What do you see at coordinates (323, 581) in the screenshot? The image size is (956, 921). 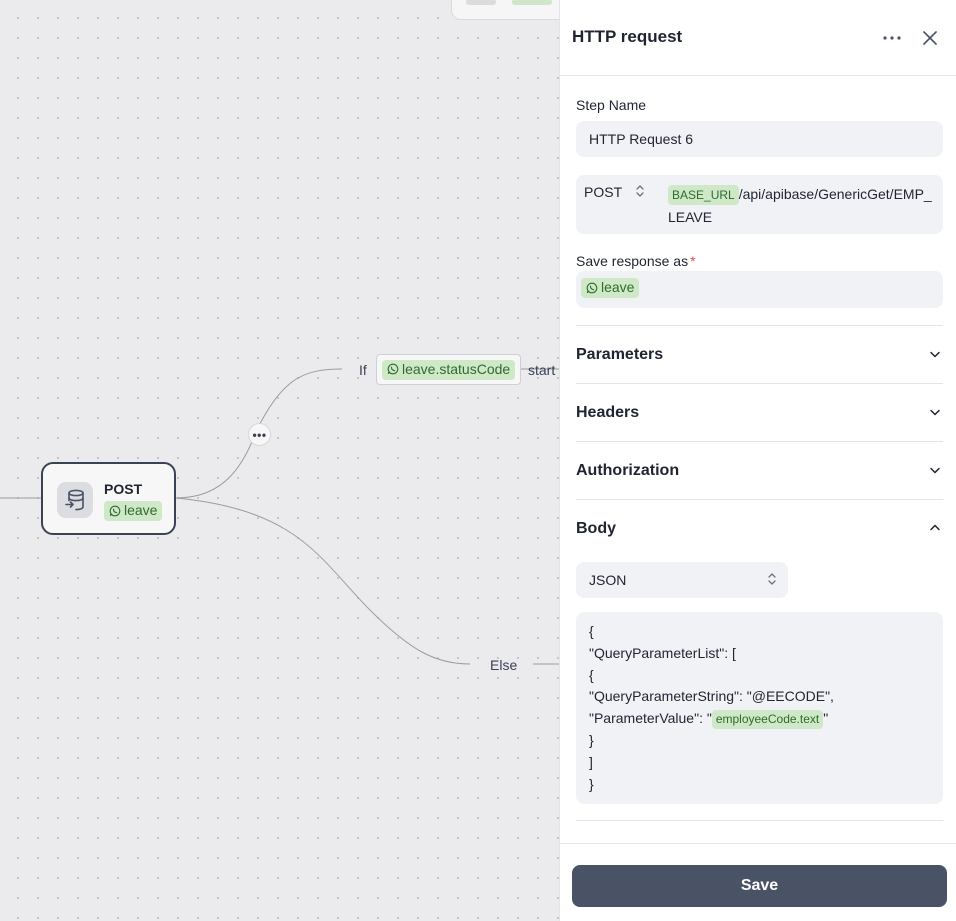 I see `else-edge` at bounding box center [323, 581].